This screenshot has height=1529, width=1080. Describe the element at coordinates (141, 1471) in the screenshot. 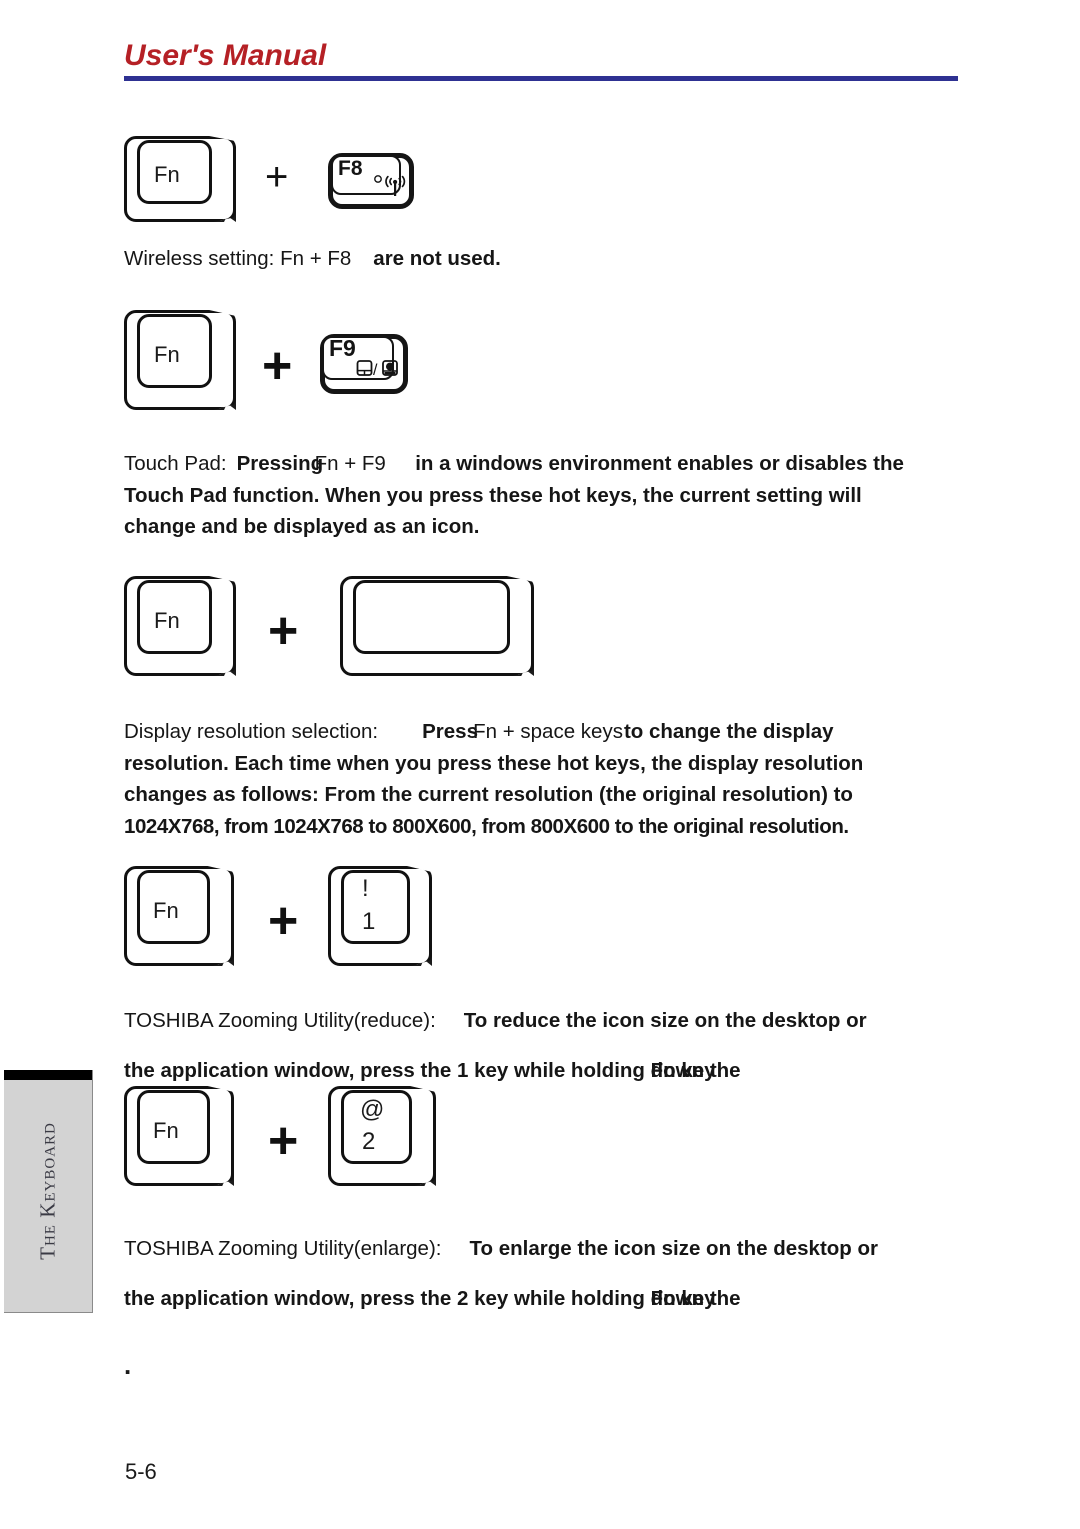

I see `page-number: 5-6` at that location.